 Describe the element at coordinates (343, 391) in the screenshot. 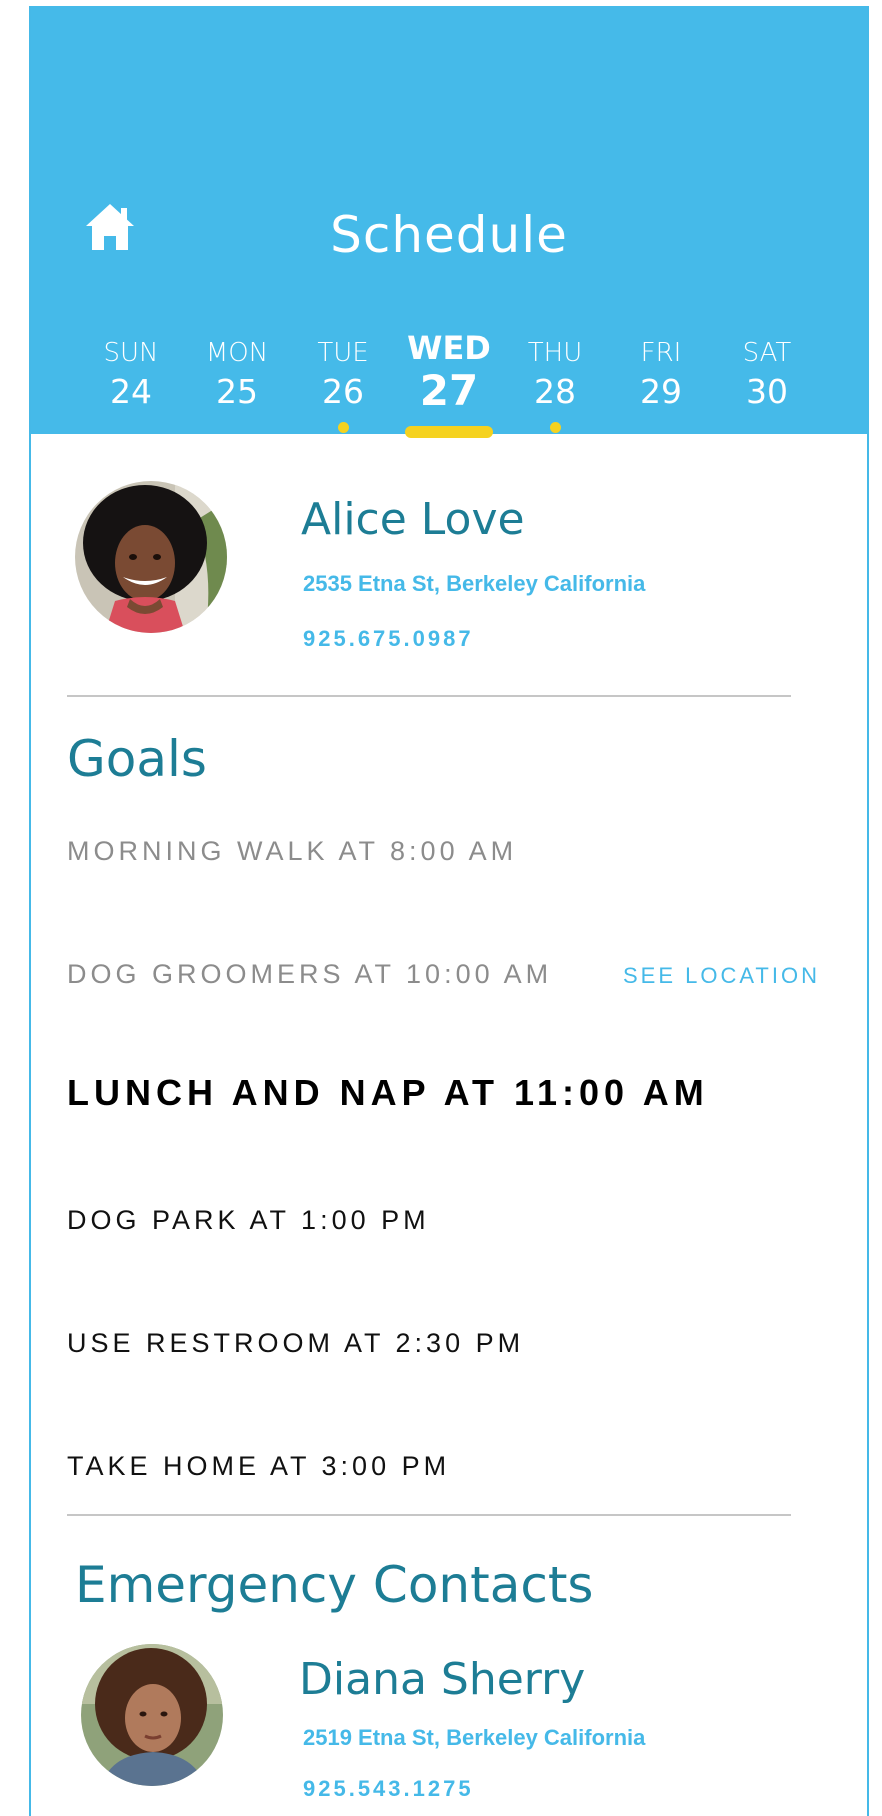

I see `day-number: 26` at that location.